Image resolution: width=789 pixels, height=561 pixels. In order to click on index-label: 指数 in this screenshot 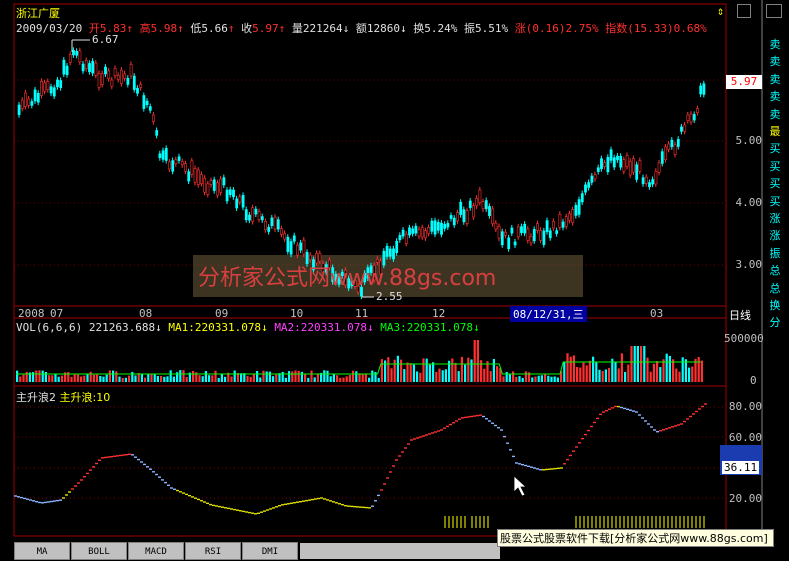, I will do `click(616, 28)`.